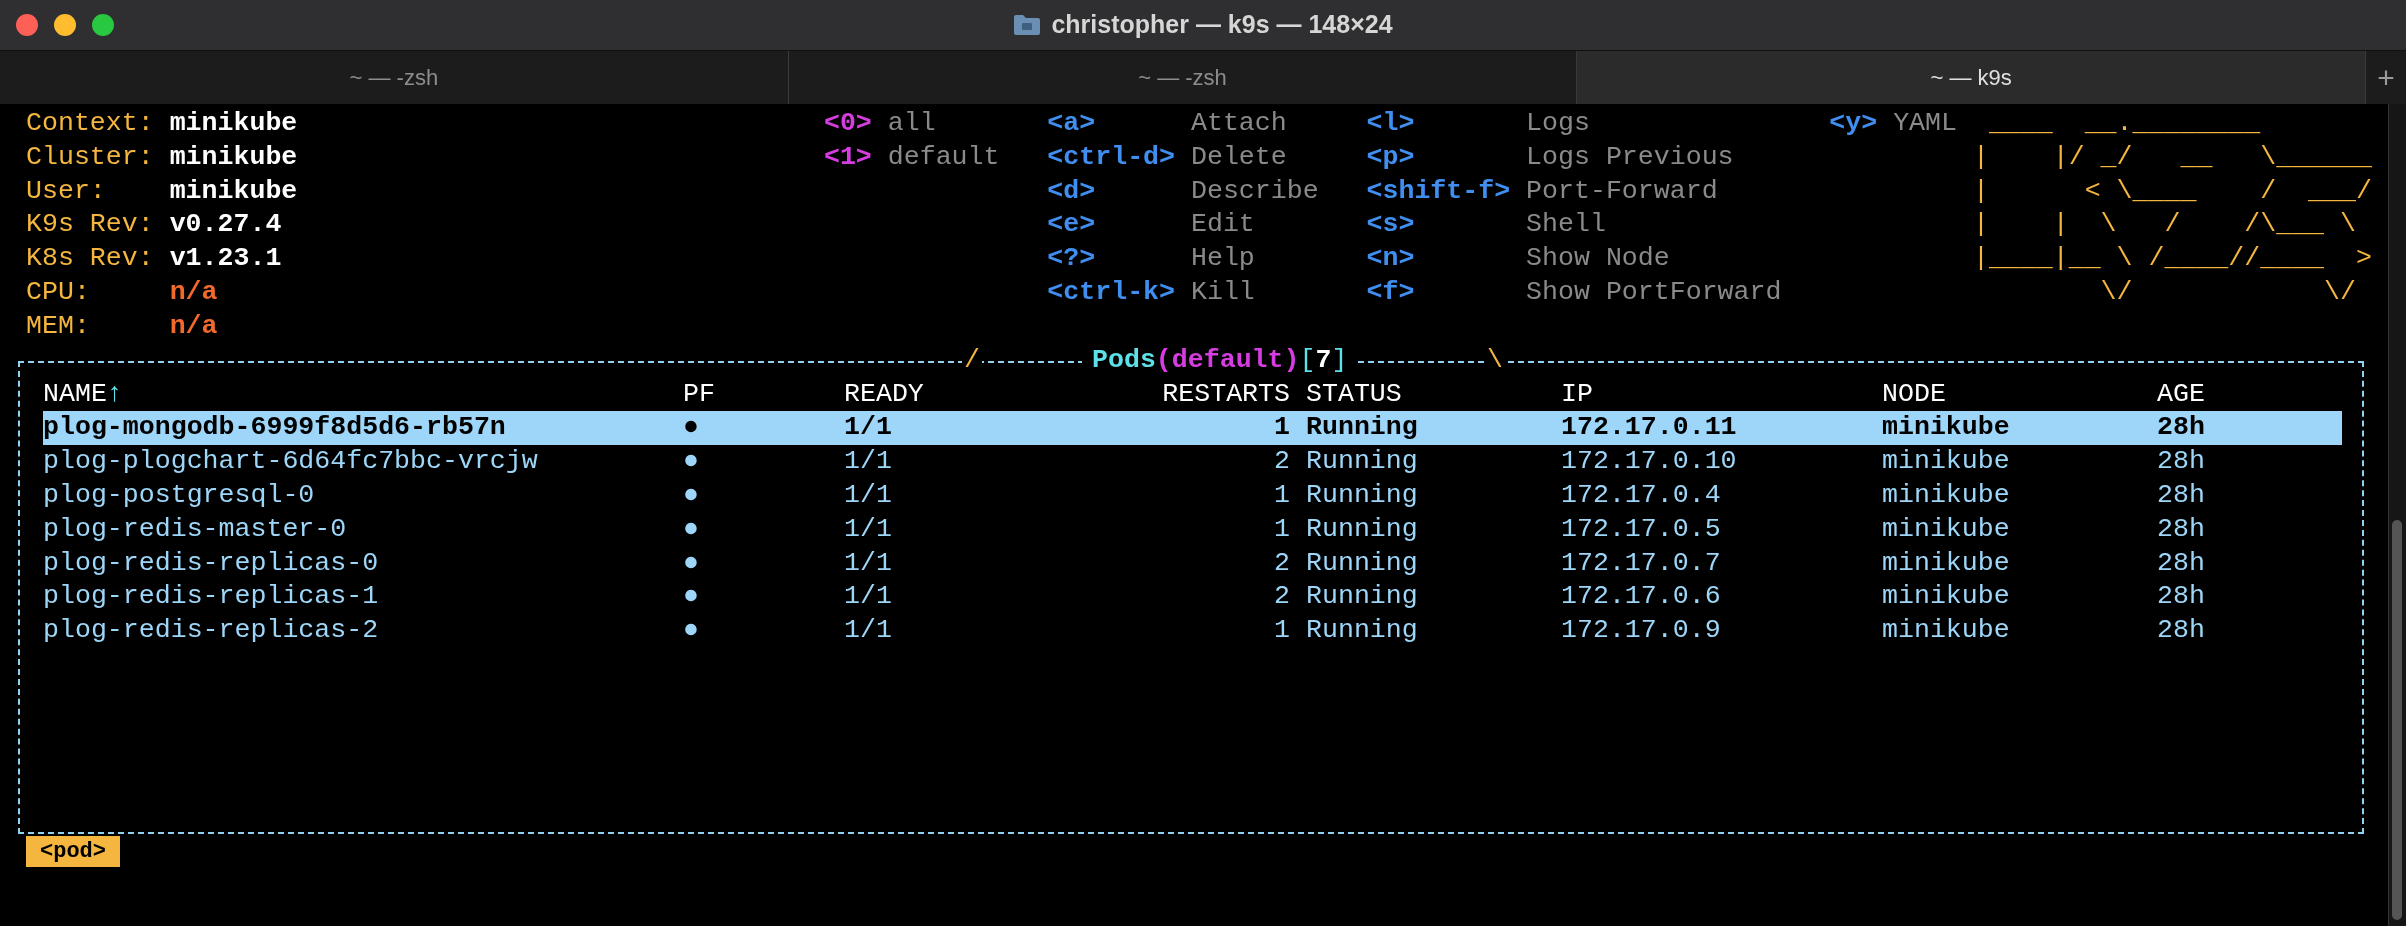 Image resolution: width=2406 pixels, height=926 pixels. What do you see at coordinates (1577, 394) in the screenshot?
I see `column-header: IP` at bounding box center [1577, 394].